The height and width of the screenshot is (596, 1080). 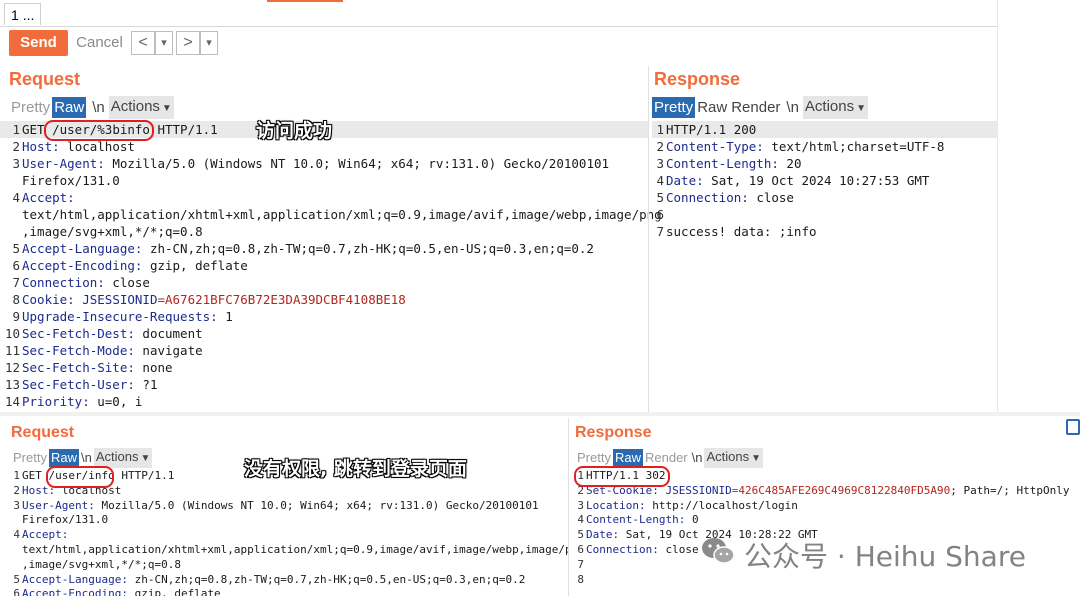 What do you see at coordinates (580, 520) in the screenshot?
I see `line-number: 4` at bounding box center [580, 520].